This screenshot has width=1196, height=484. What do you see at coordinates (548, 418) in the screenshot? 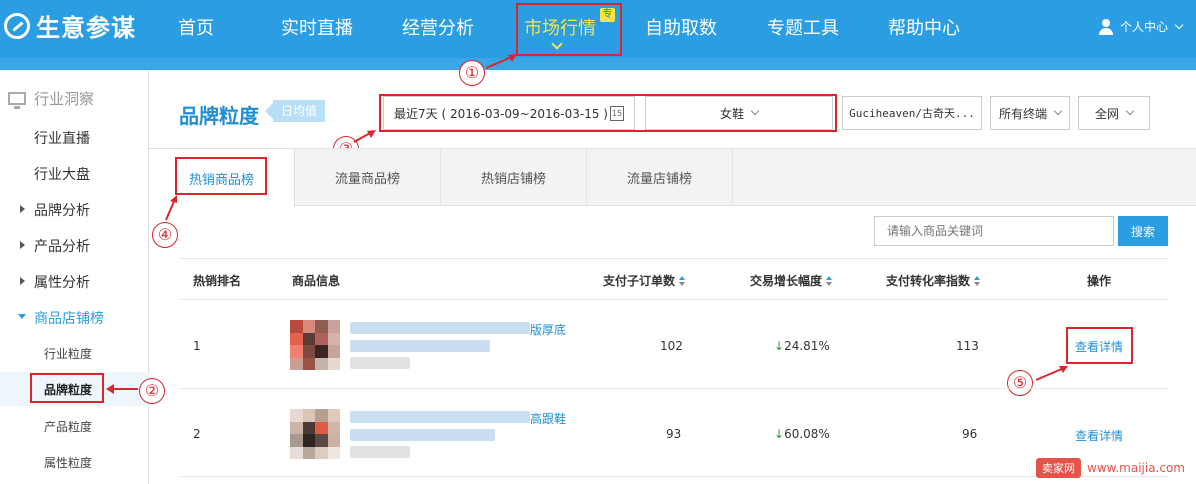
I see `product-title-tail: 高跟鞋` at bounding box center [548, 418].